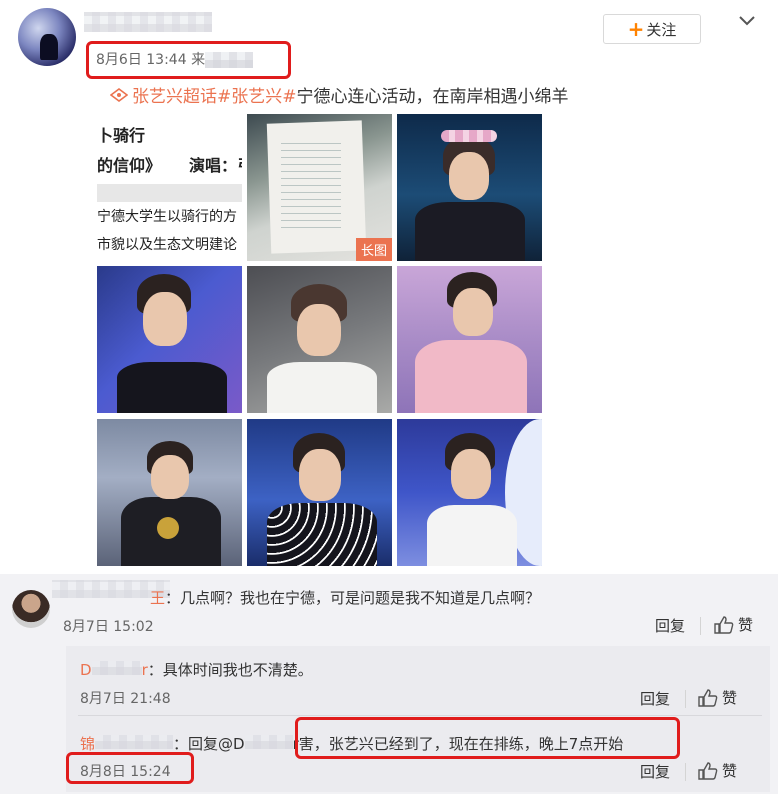 The image size is (778, 794). What do you see at coordinates (31, 609) in the screenshot?
I see `commenter-avatar` at bounding box center [31, 609].